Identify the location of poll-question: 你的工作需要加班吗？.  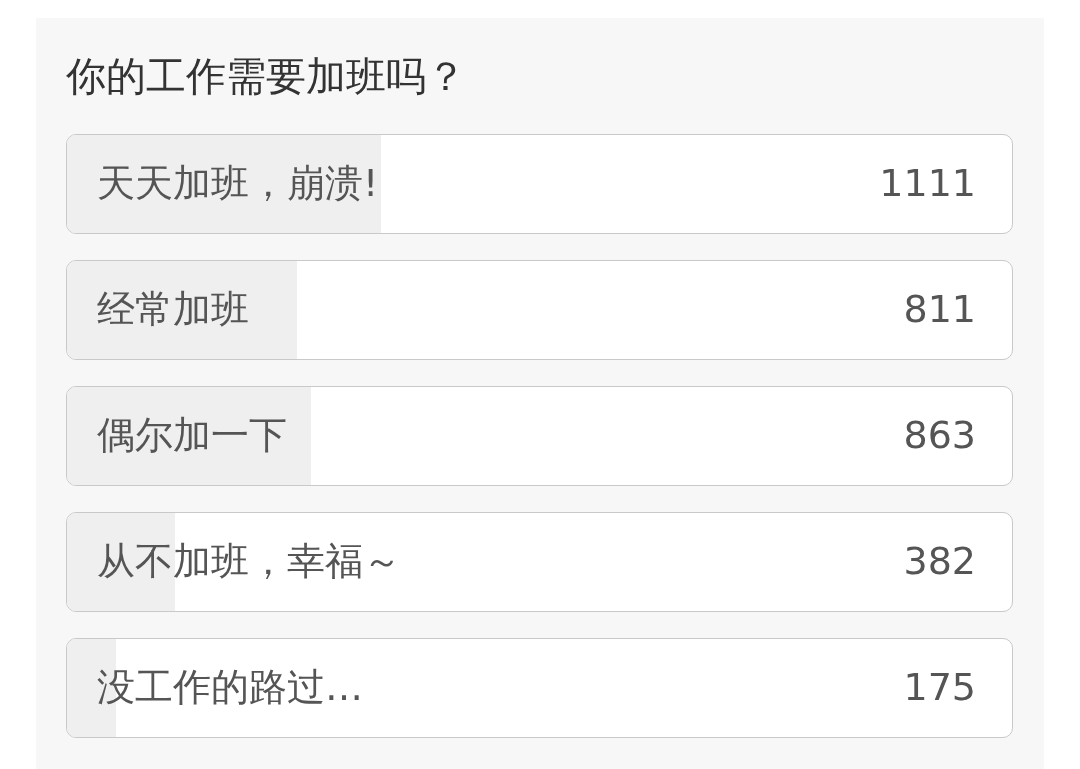
(266, 76).